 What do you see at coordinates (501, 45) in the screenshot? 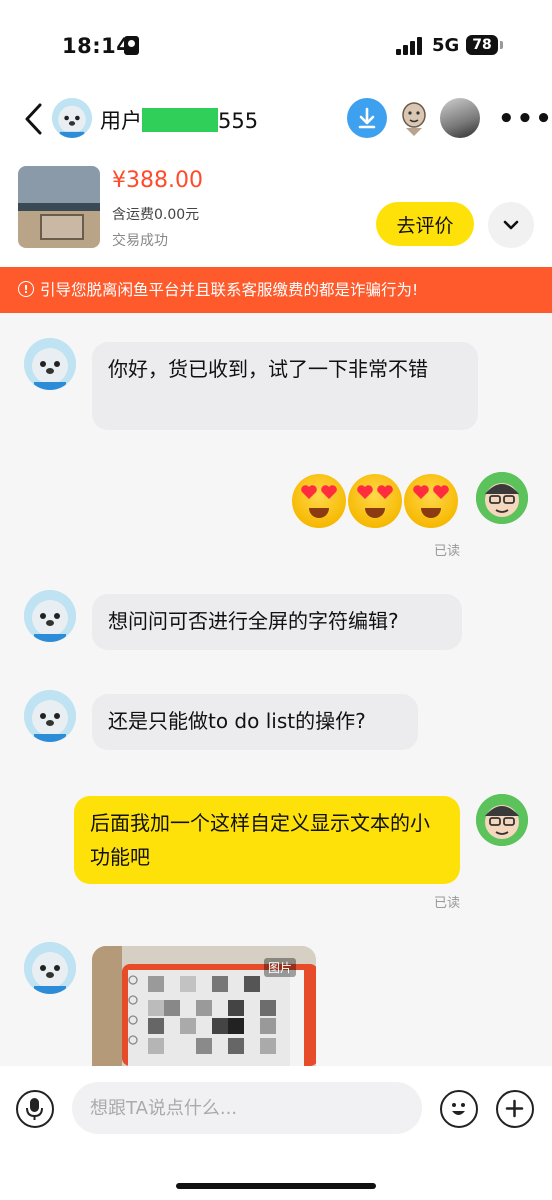
I see `battery-cap` at bounding box center [501, 45].